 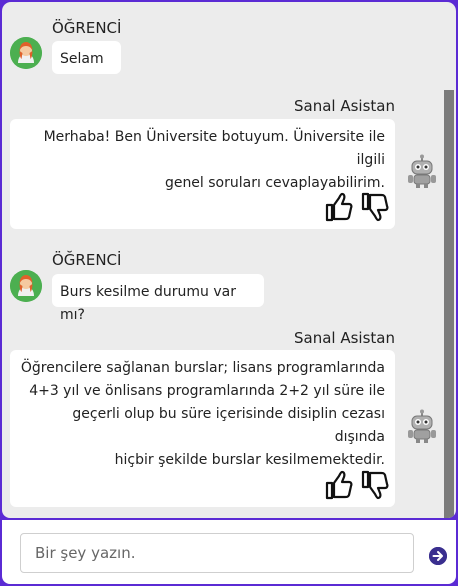 What do you see at coordinates (249, 460) in the screenshot?
I see `bot-message-line: hiçbir şekilde burslar kesilmemektedir.` at bounding box center [249, 460].